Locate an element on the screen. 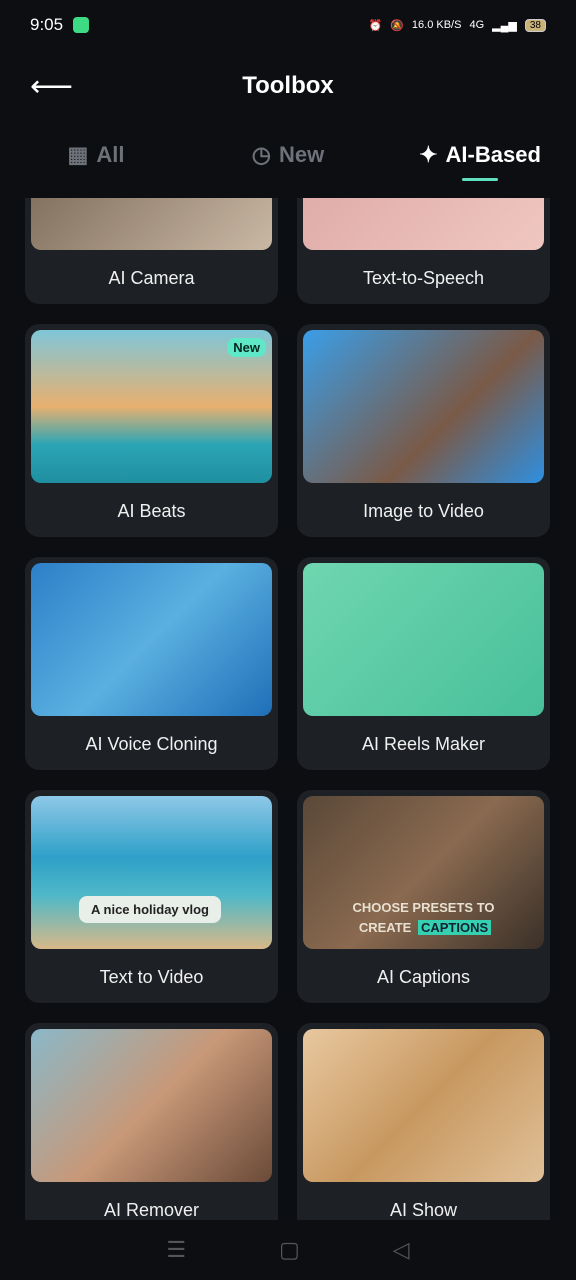 The width and height of the screenshot is (576, 1280). clock-icon: ◷ is located at coordinates (261, 154).